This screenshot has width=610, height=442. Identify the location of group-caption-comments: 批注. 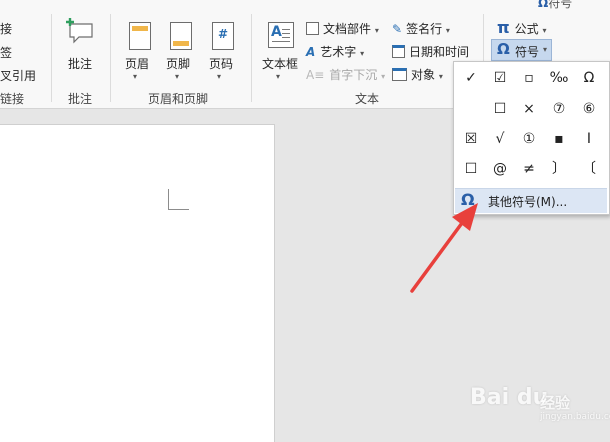
(80, 99).